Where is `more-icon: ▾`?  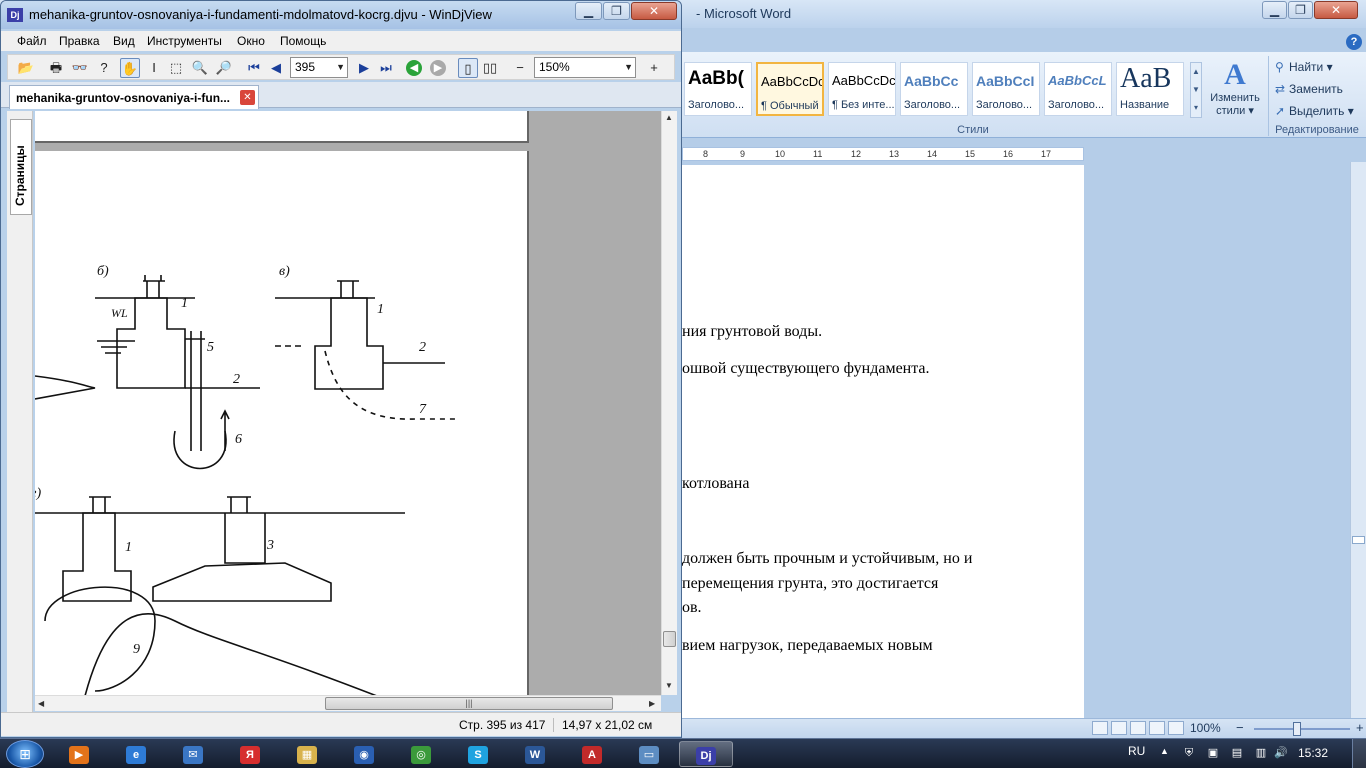
more-icon: ▾ is located at coordinates (1196, 108).